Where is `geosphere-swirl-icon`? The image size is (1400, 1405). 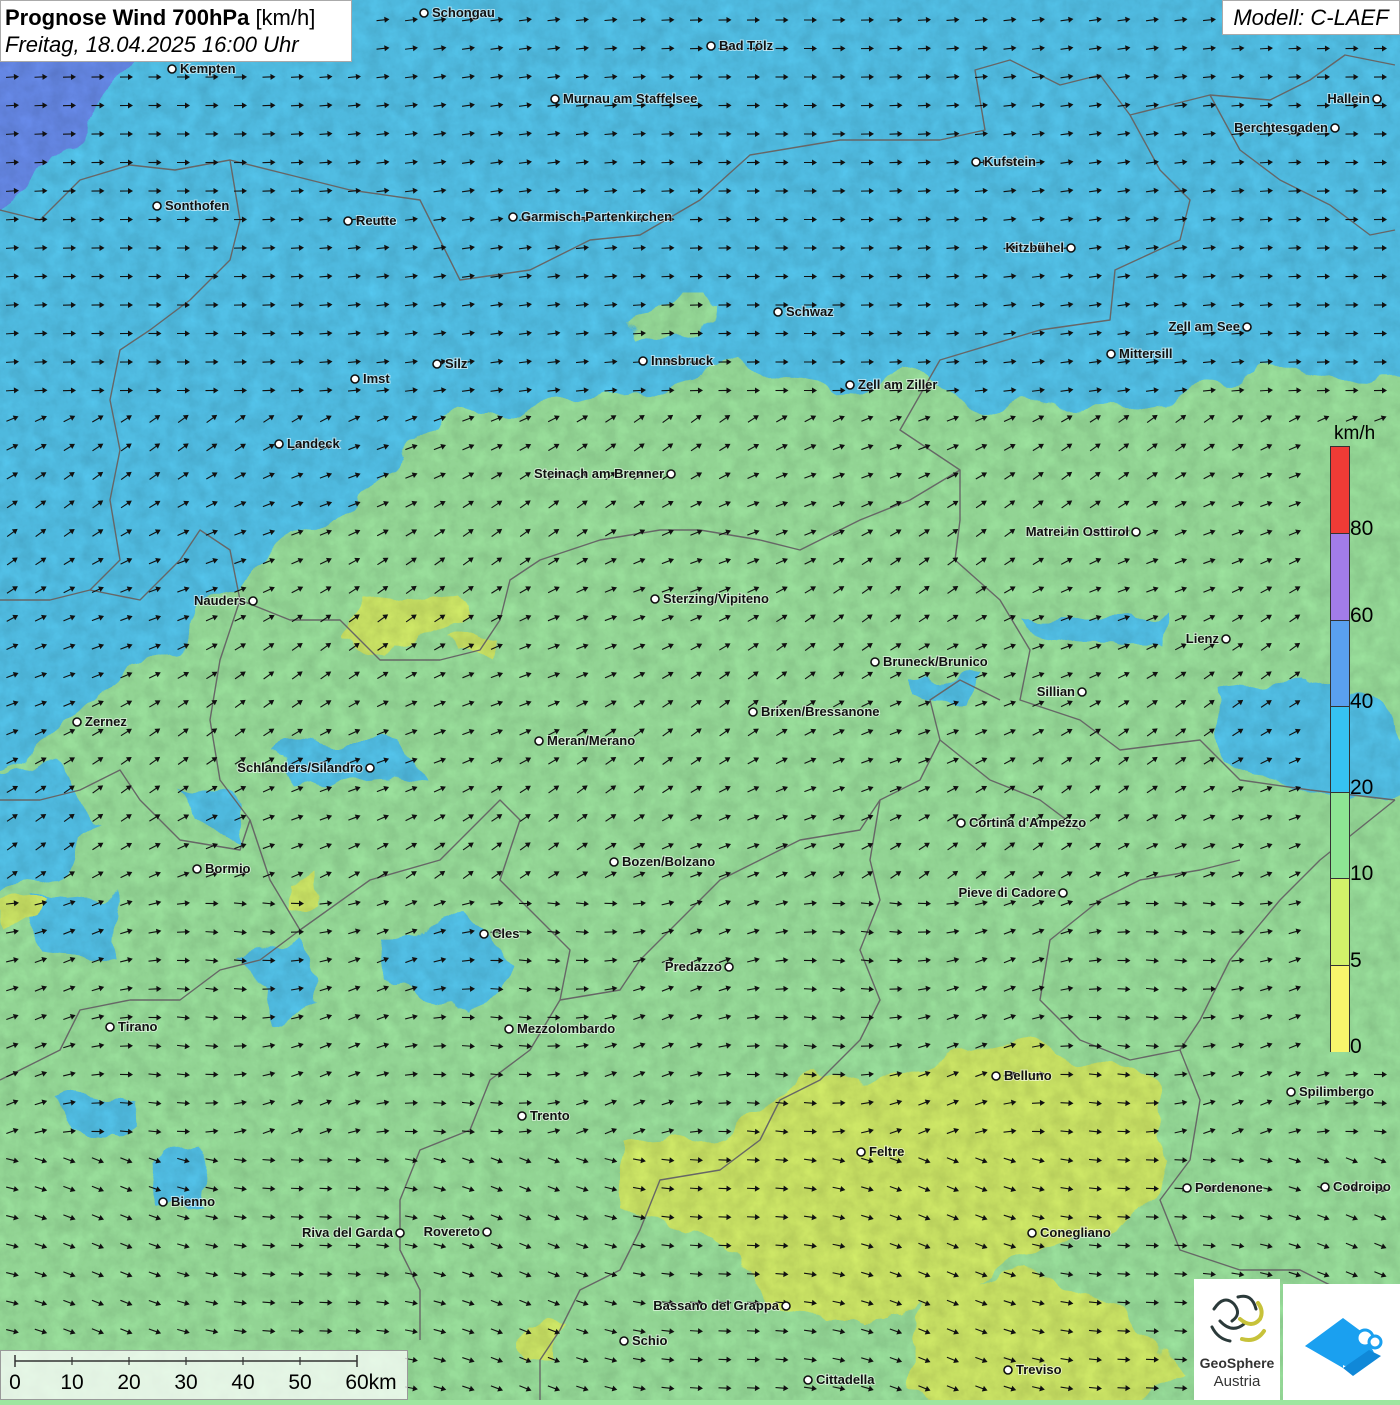
geosphere-swirl-icon is located at coordinates (1237, 1317).